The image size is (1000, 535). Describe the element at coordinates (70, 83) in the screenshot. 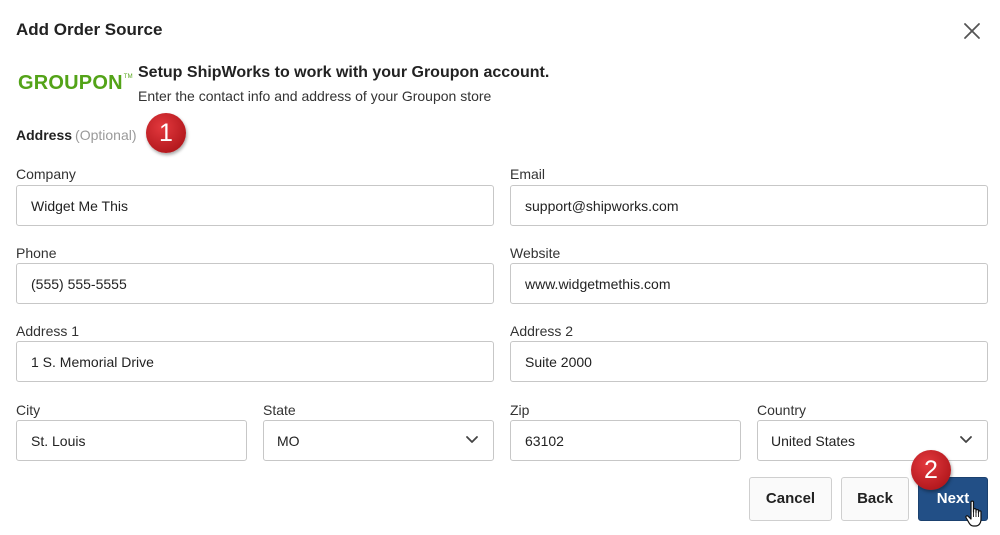

I see `logo-text: GROUPON` at that location.